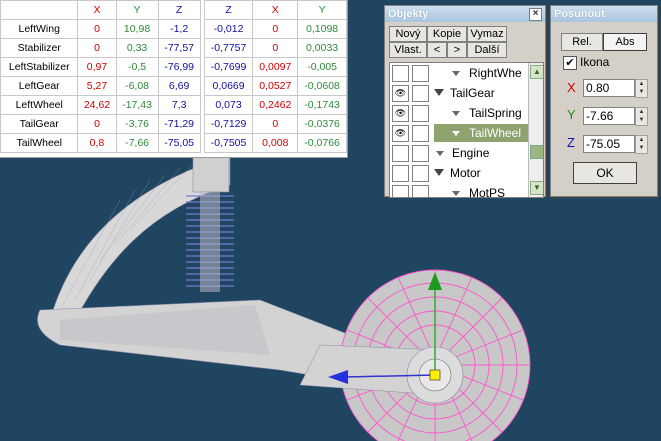  I want to click on posunout-title: Posunout, so click(579, 14).